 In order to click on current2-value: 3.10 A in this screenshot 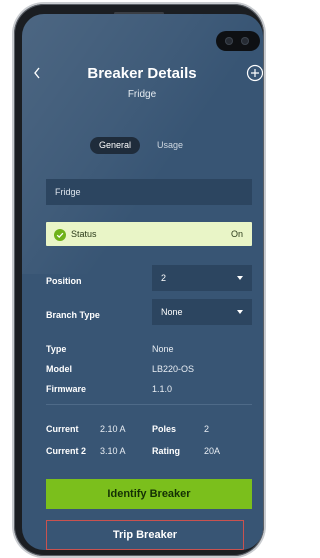, I will do `click(113, 451)`.